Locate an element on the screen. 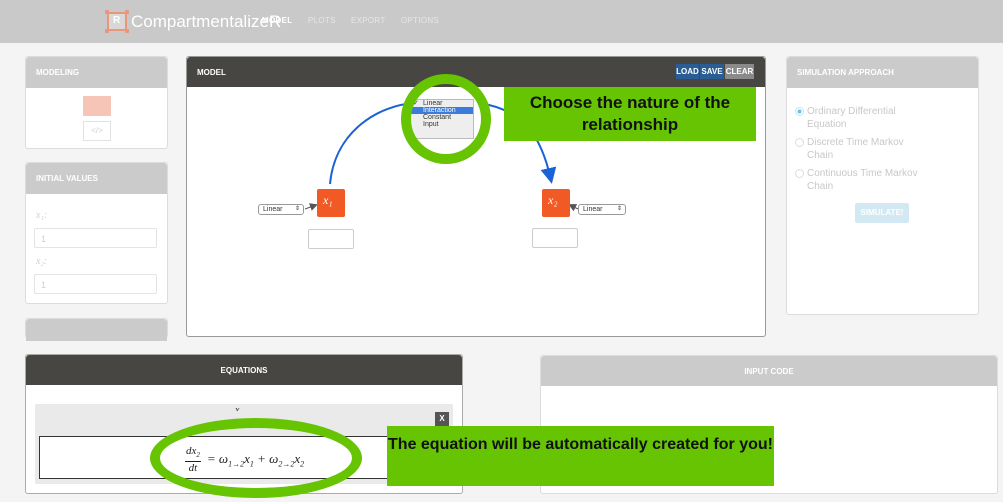 The height and width of the screenshot is (502, 1003). input-code-header: INPUT CODE is located at coordinates (769, 371).